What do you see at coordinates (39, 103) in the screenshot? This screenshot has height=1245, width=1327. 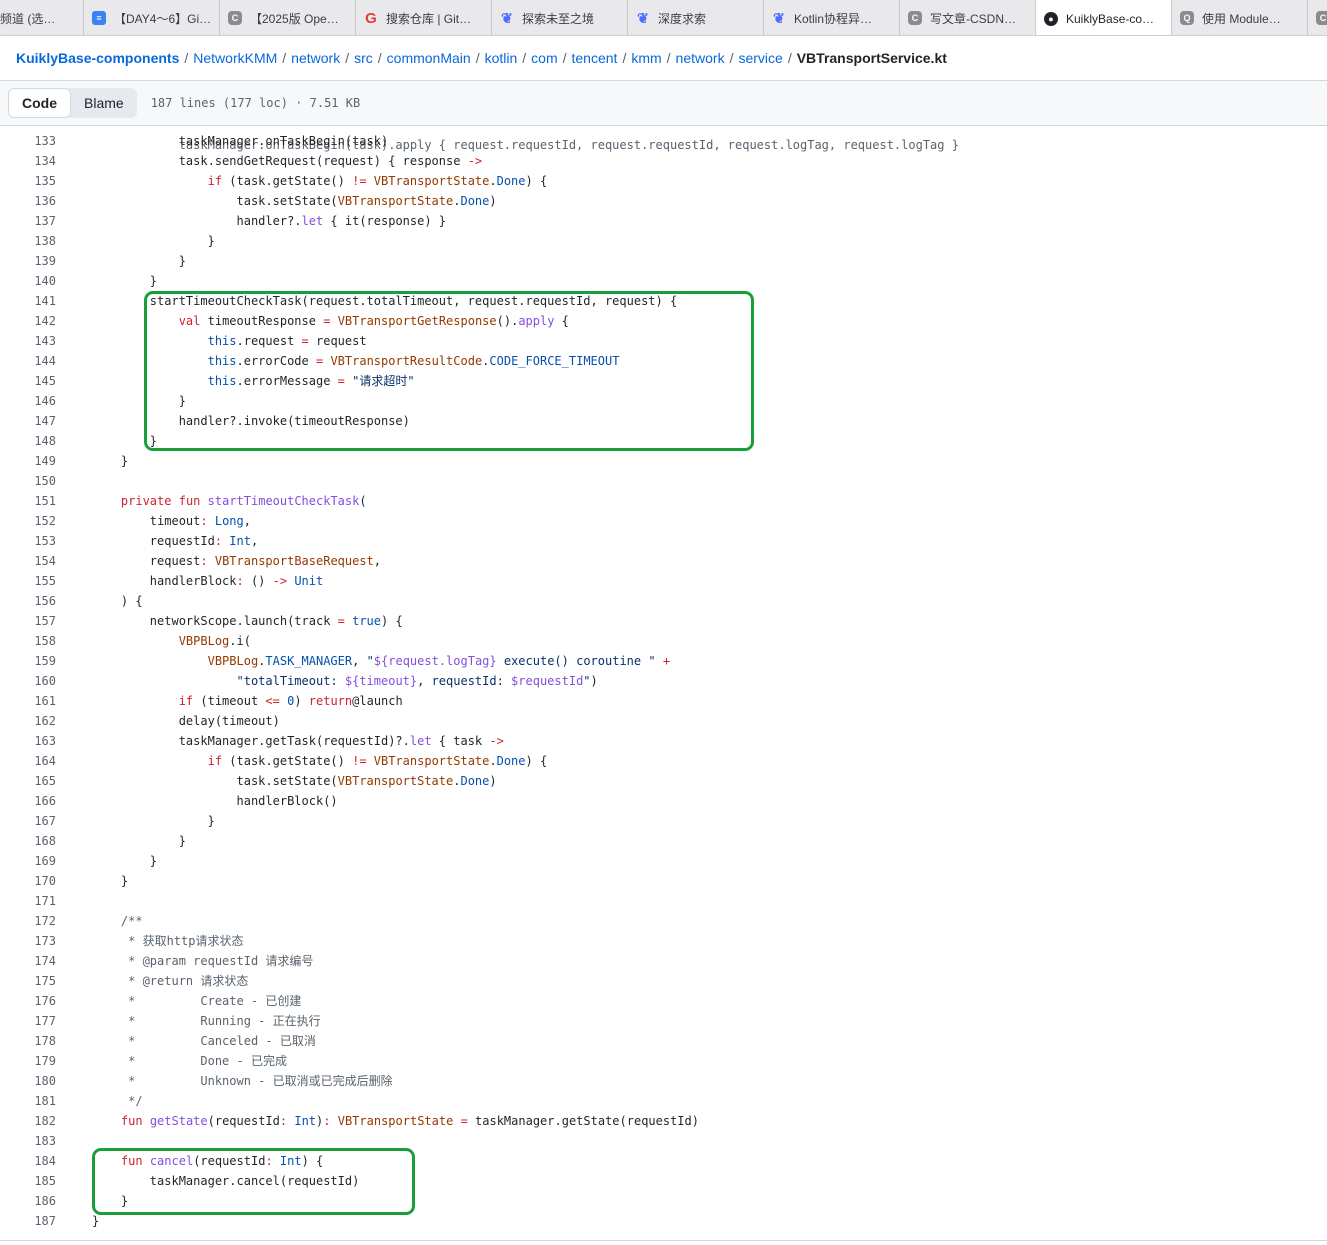 I see `code-view-button: Code` at bounding box center [39, 103].